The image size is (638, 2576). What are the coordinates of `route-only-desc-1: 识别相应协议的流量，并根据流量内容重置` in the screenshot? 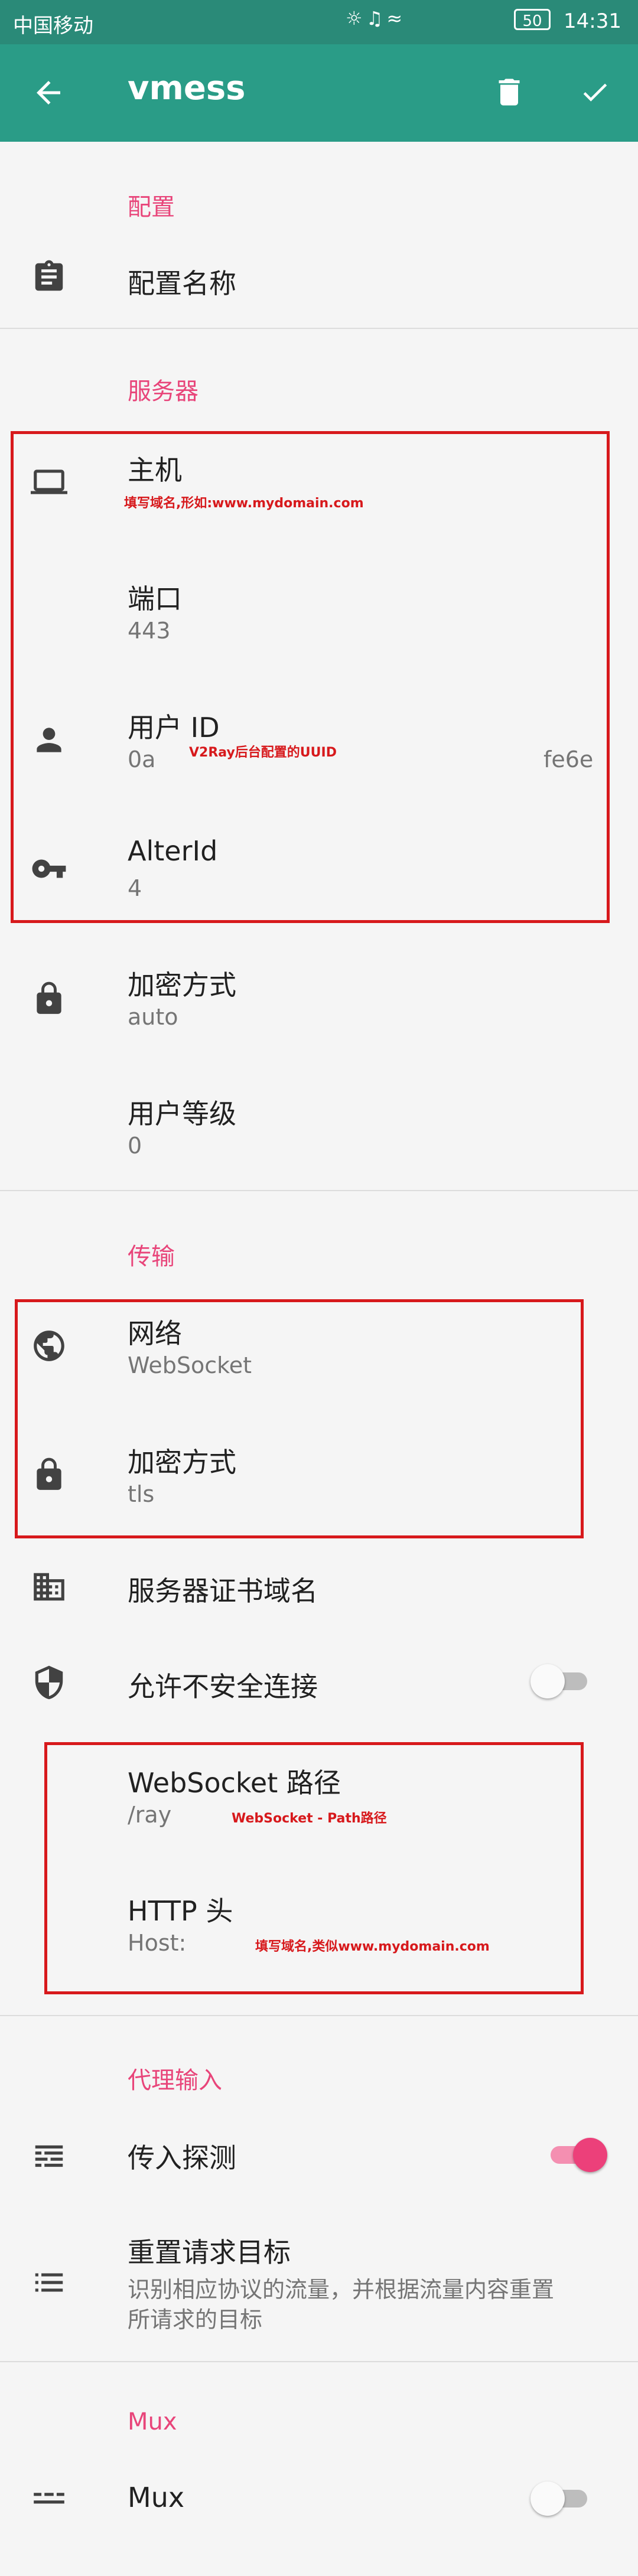 It's located at (341, 2290).